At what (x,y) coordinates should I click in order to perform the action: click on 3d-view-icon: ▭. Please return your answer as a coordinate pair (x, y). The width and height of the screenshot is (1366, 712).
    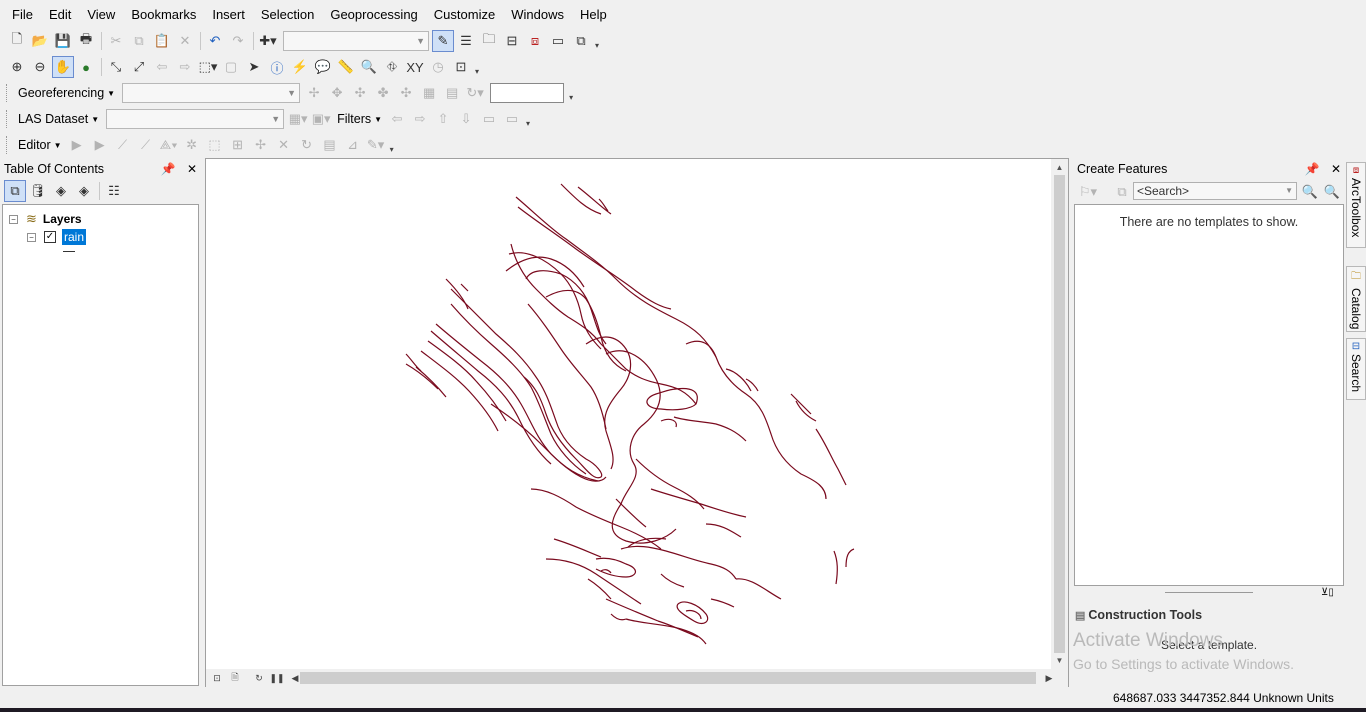
    Looking at the image, I should click on (512, 119).